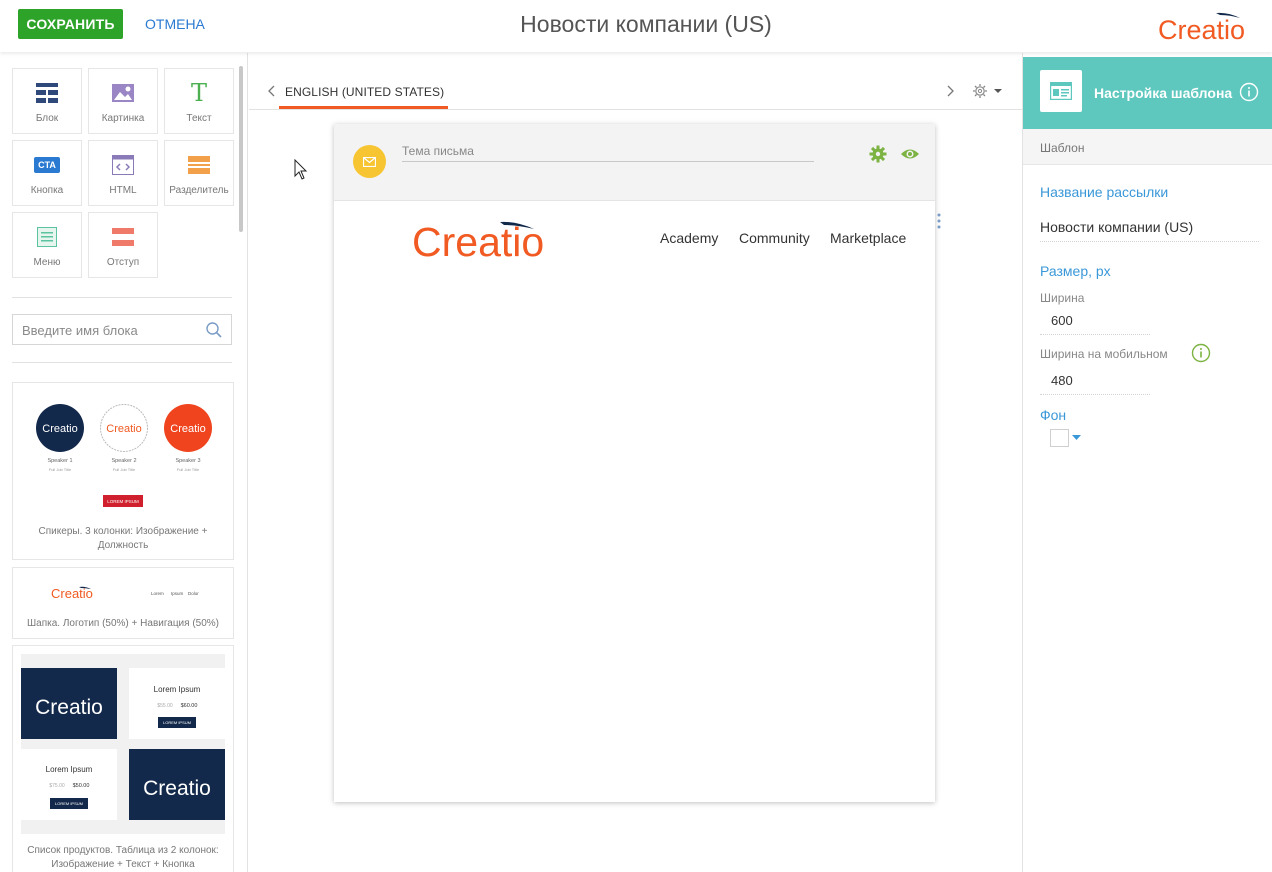  What do you see at coordinates (47, 93) in the screenshot?
I see `block-grid-icon` at bounding box center [47, 93].